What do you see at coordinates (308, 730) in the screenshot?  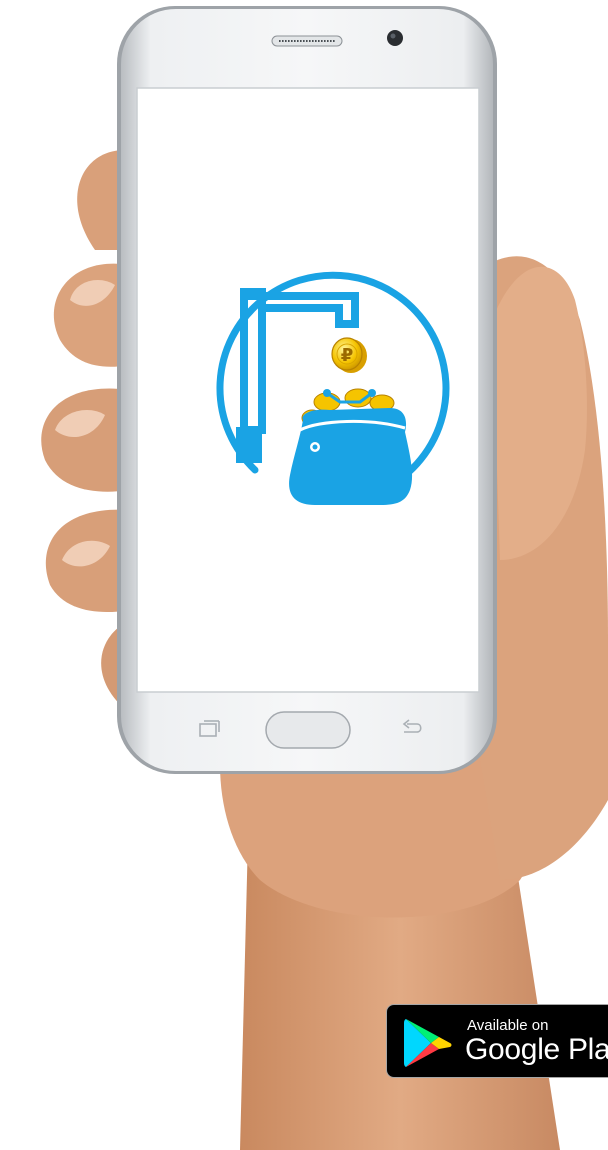 I see `home-button` at bounding box center [308, 730].